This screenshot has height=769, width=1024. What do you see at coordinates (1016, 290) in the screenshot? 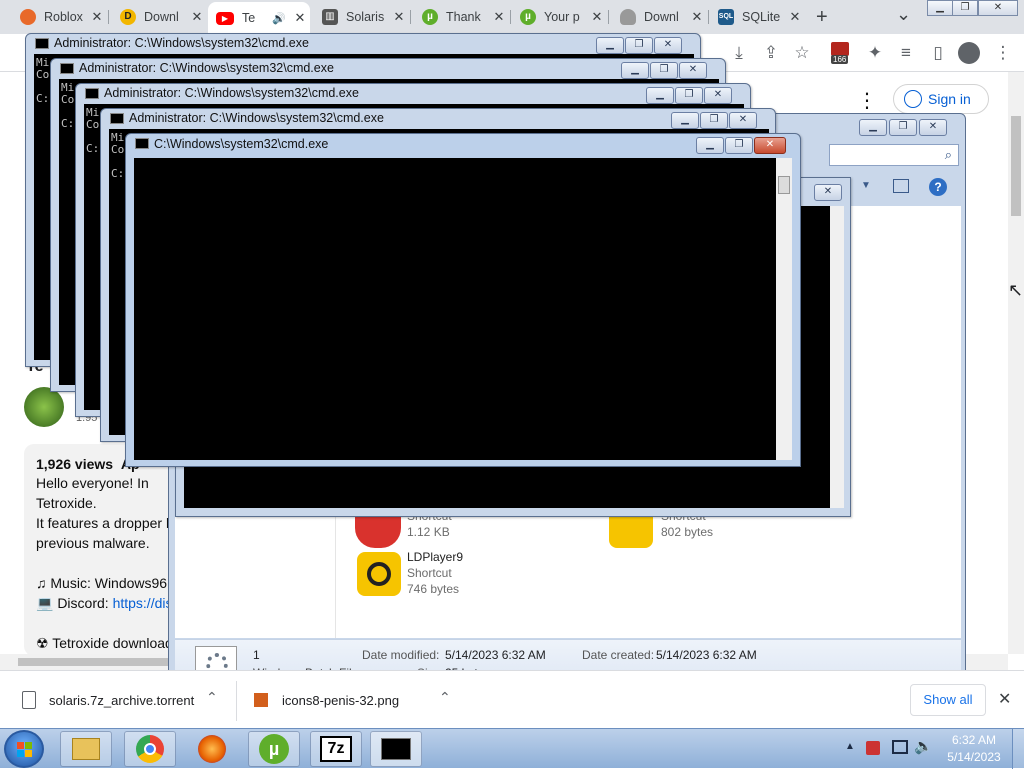
I see `mouse-cursor-icon: ↖` at bounding box center [1016, 290].